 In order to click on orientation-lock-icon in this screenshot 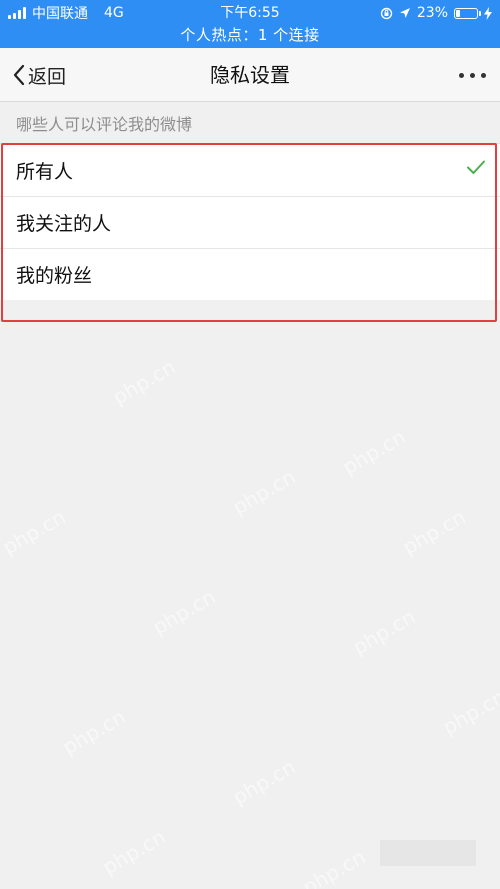, I will do `click(386, 13)`.